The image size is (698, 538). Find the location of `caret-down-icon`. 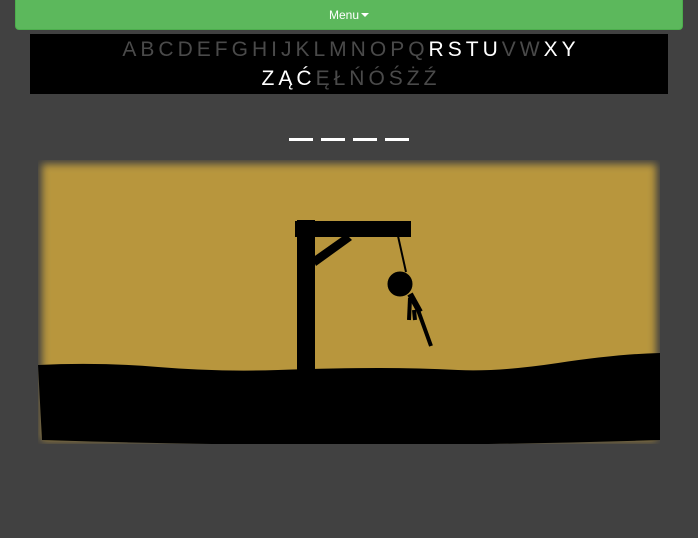

caret-down-icon is located at coordinates (365, 14).